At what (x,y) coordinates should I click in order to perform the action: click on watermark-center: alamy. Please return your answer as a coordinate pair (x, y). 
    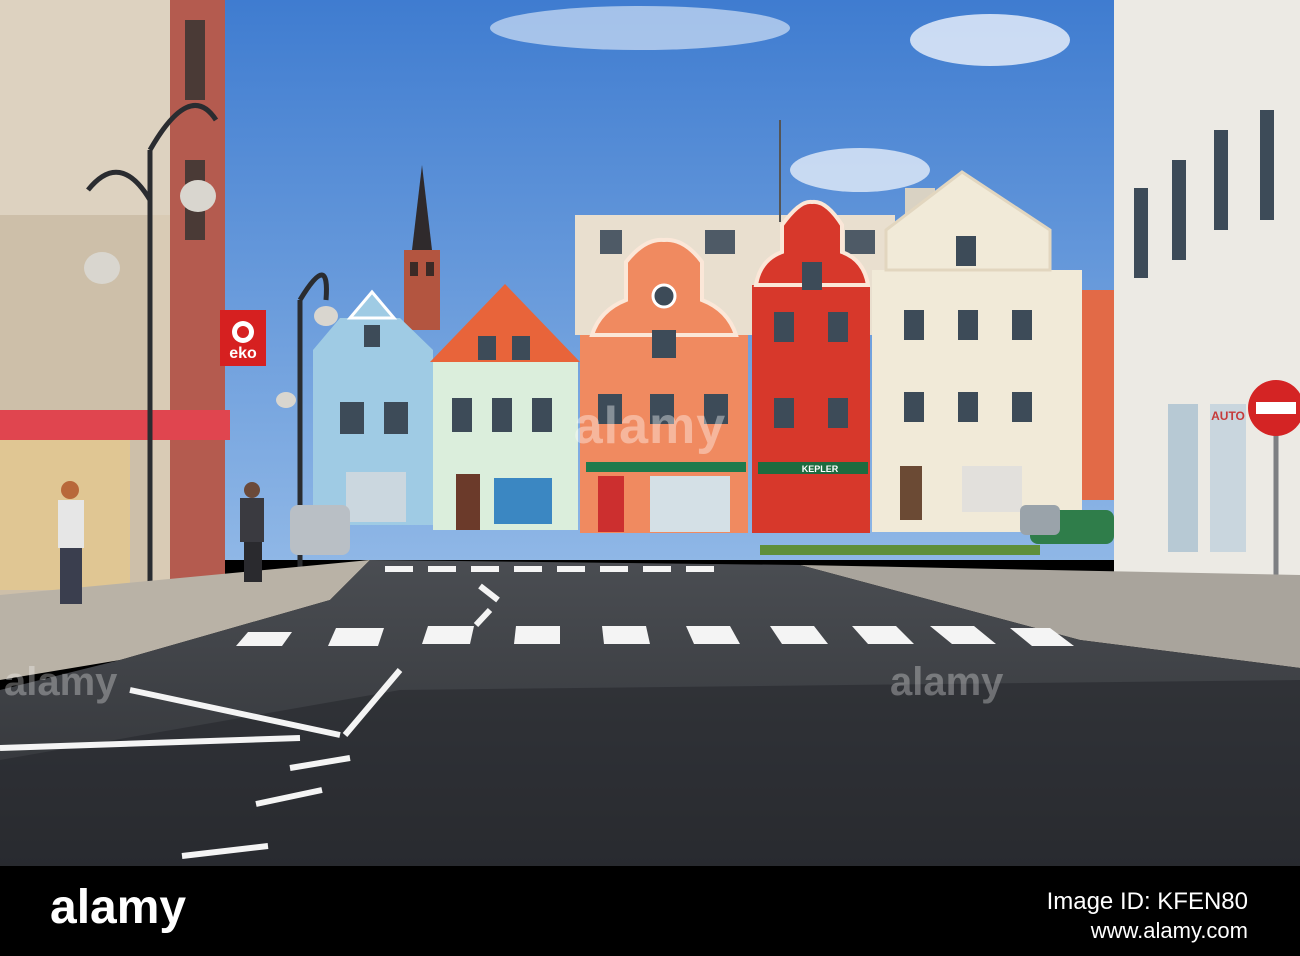
    Looking at the image, I should click on (650, 426).